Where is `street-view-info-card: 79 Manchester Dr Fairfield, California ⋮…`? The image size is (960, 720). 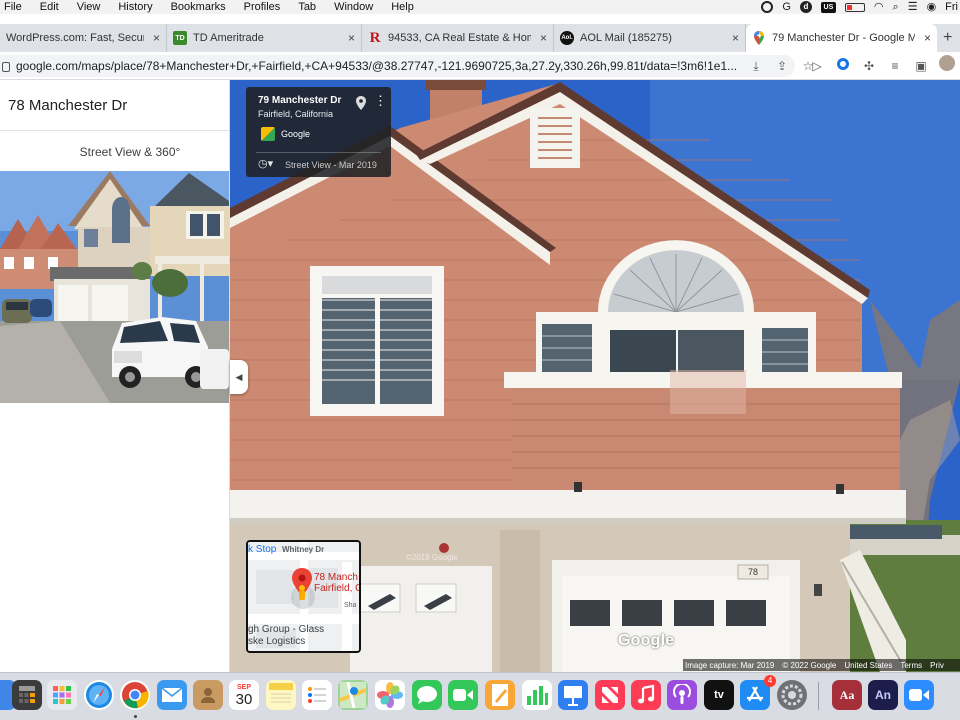
street-view-info-card: 79 Manchester Dr Fairfield, California ⋮… is located at coordinates (318, 132).